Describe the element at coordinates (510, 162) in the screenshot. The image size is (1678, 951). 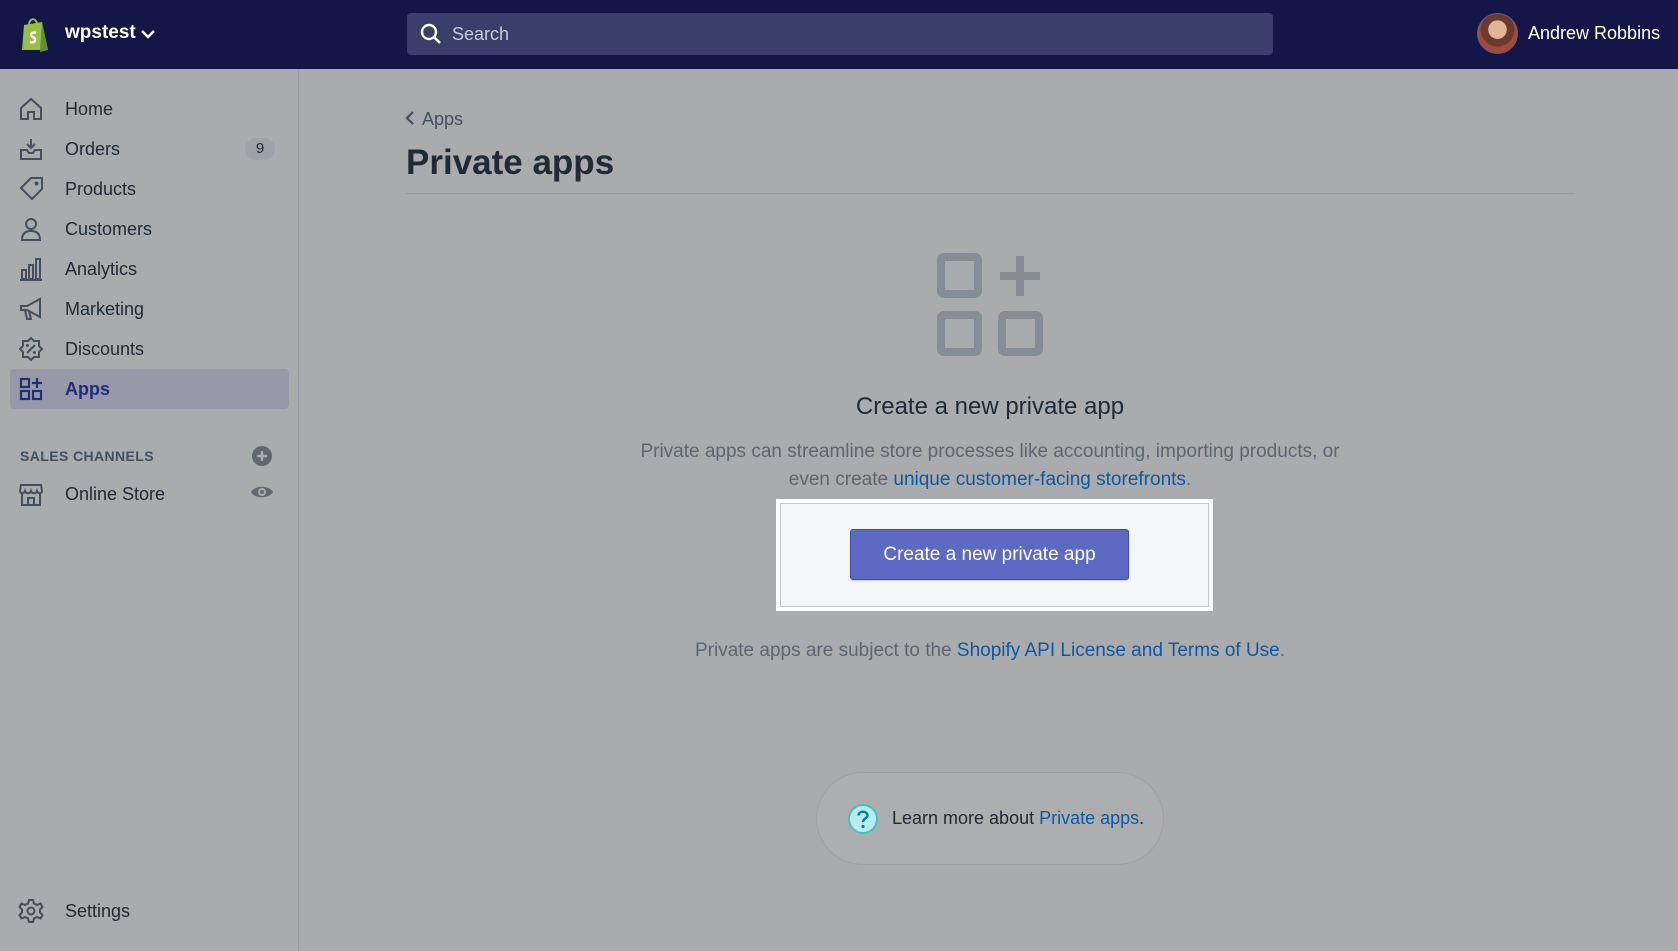
I see `page-title: Private apps` at that location.